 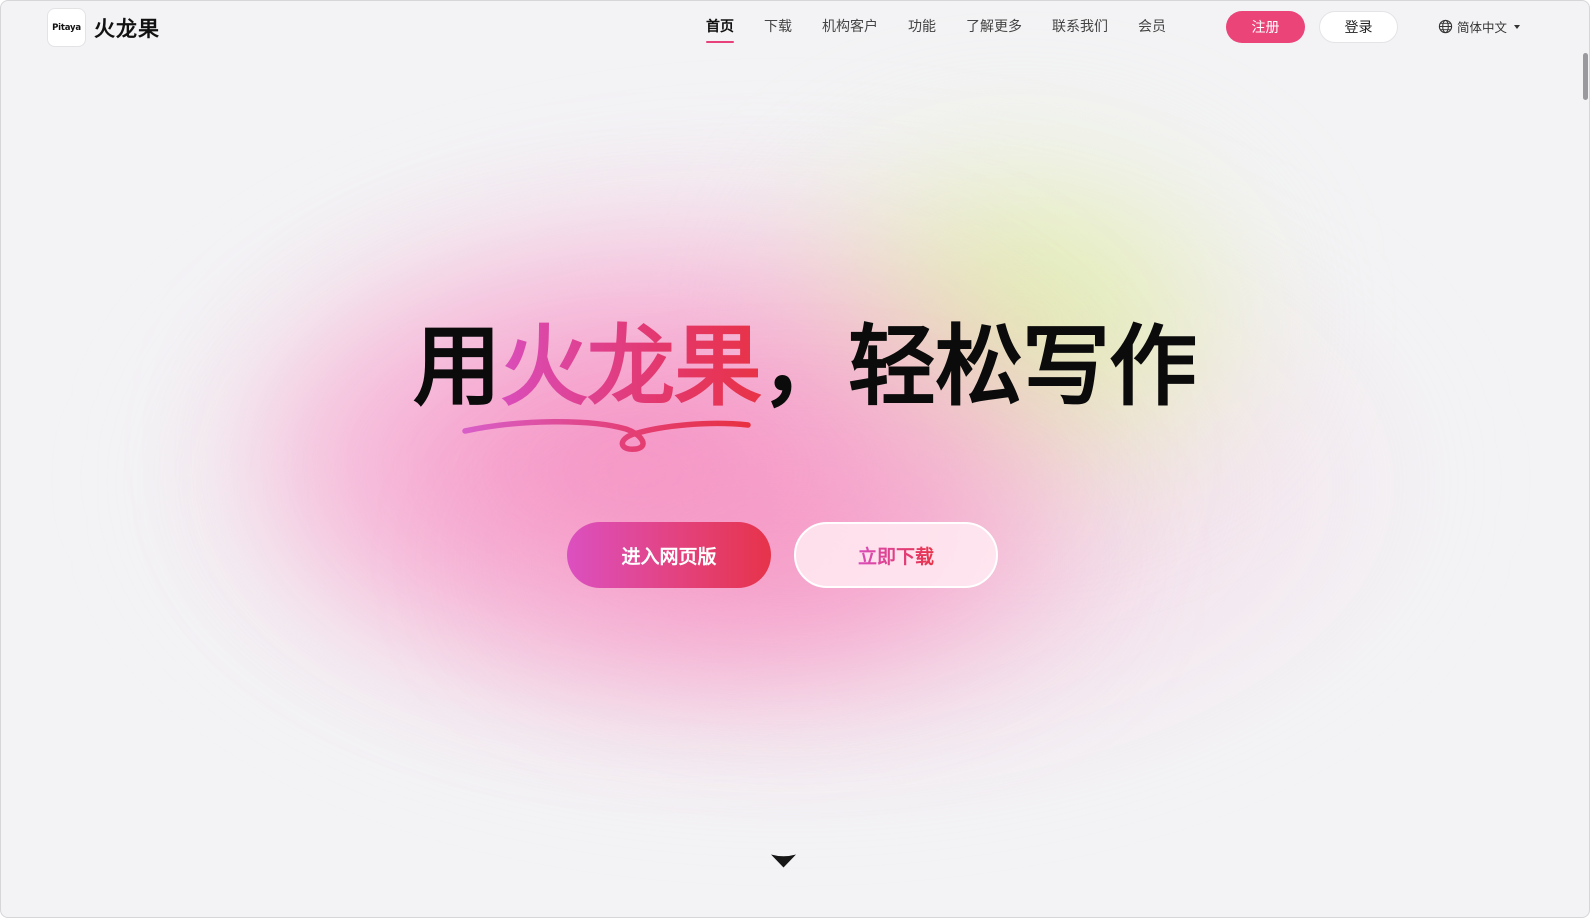 I want to click on hero-title-prefix: 用, so click(x=457, y=366).